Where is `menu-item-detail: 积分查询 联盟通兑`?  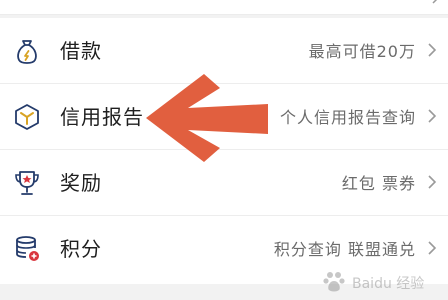 menu-item-detail: 积分查询 联盟通兑 is located at coordinates (344, 249).